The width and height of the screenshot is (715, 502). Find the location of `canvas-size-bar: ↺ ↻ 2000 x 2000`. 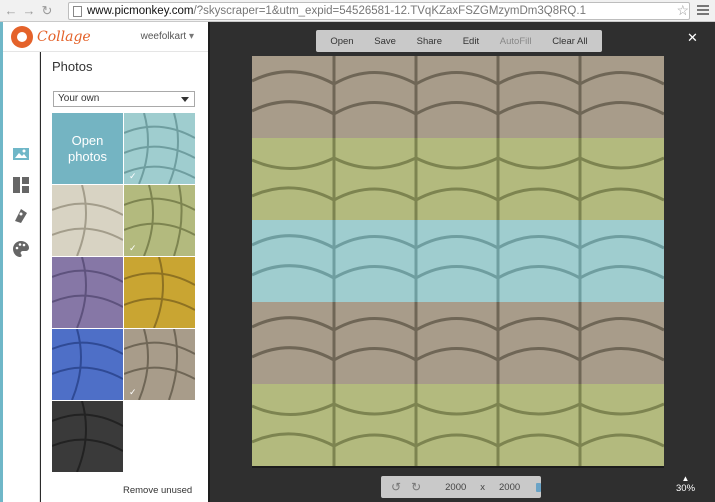

canvas-size-bar: ↺ ↻ 2000 x 2000 is located at coordinates (461, 487).